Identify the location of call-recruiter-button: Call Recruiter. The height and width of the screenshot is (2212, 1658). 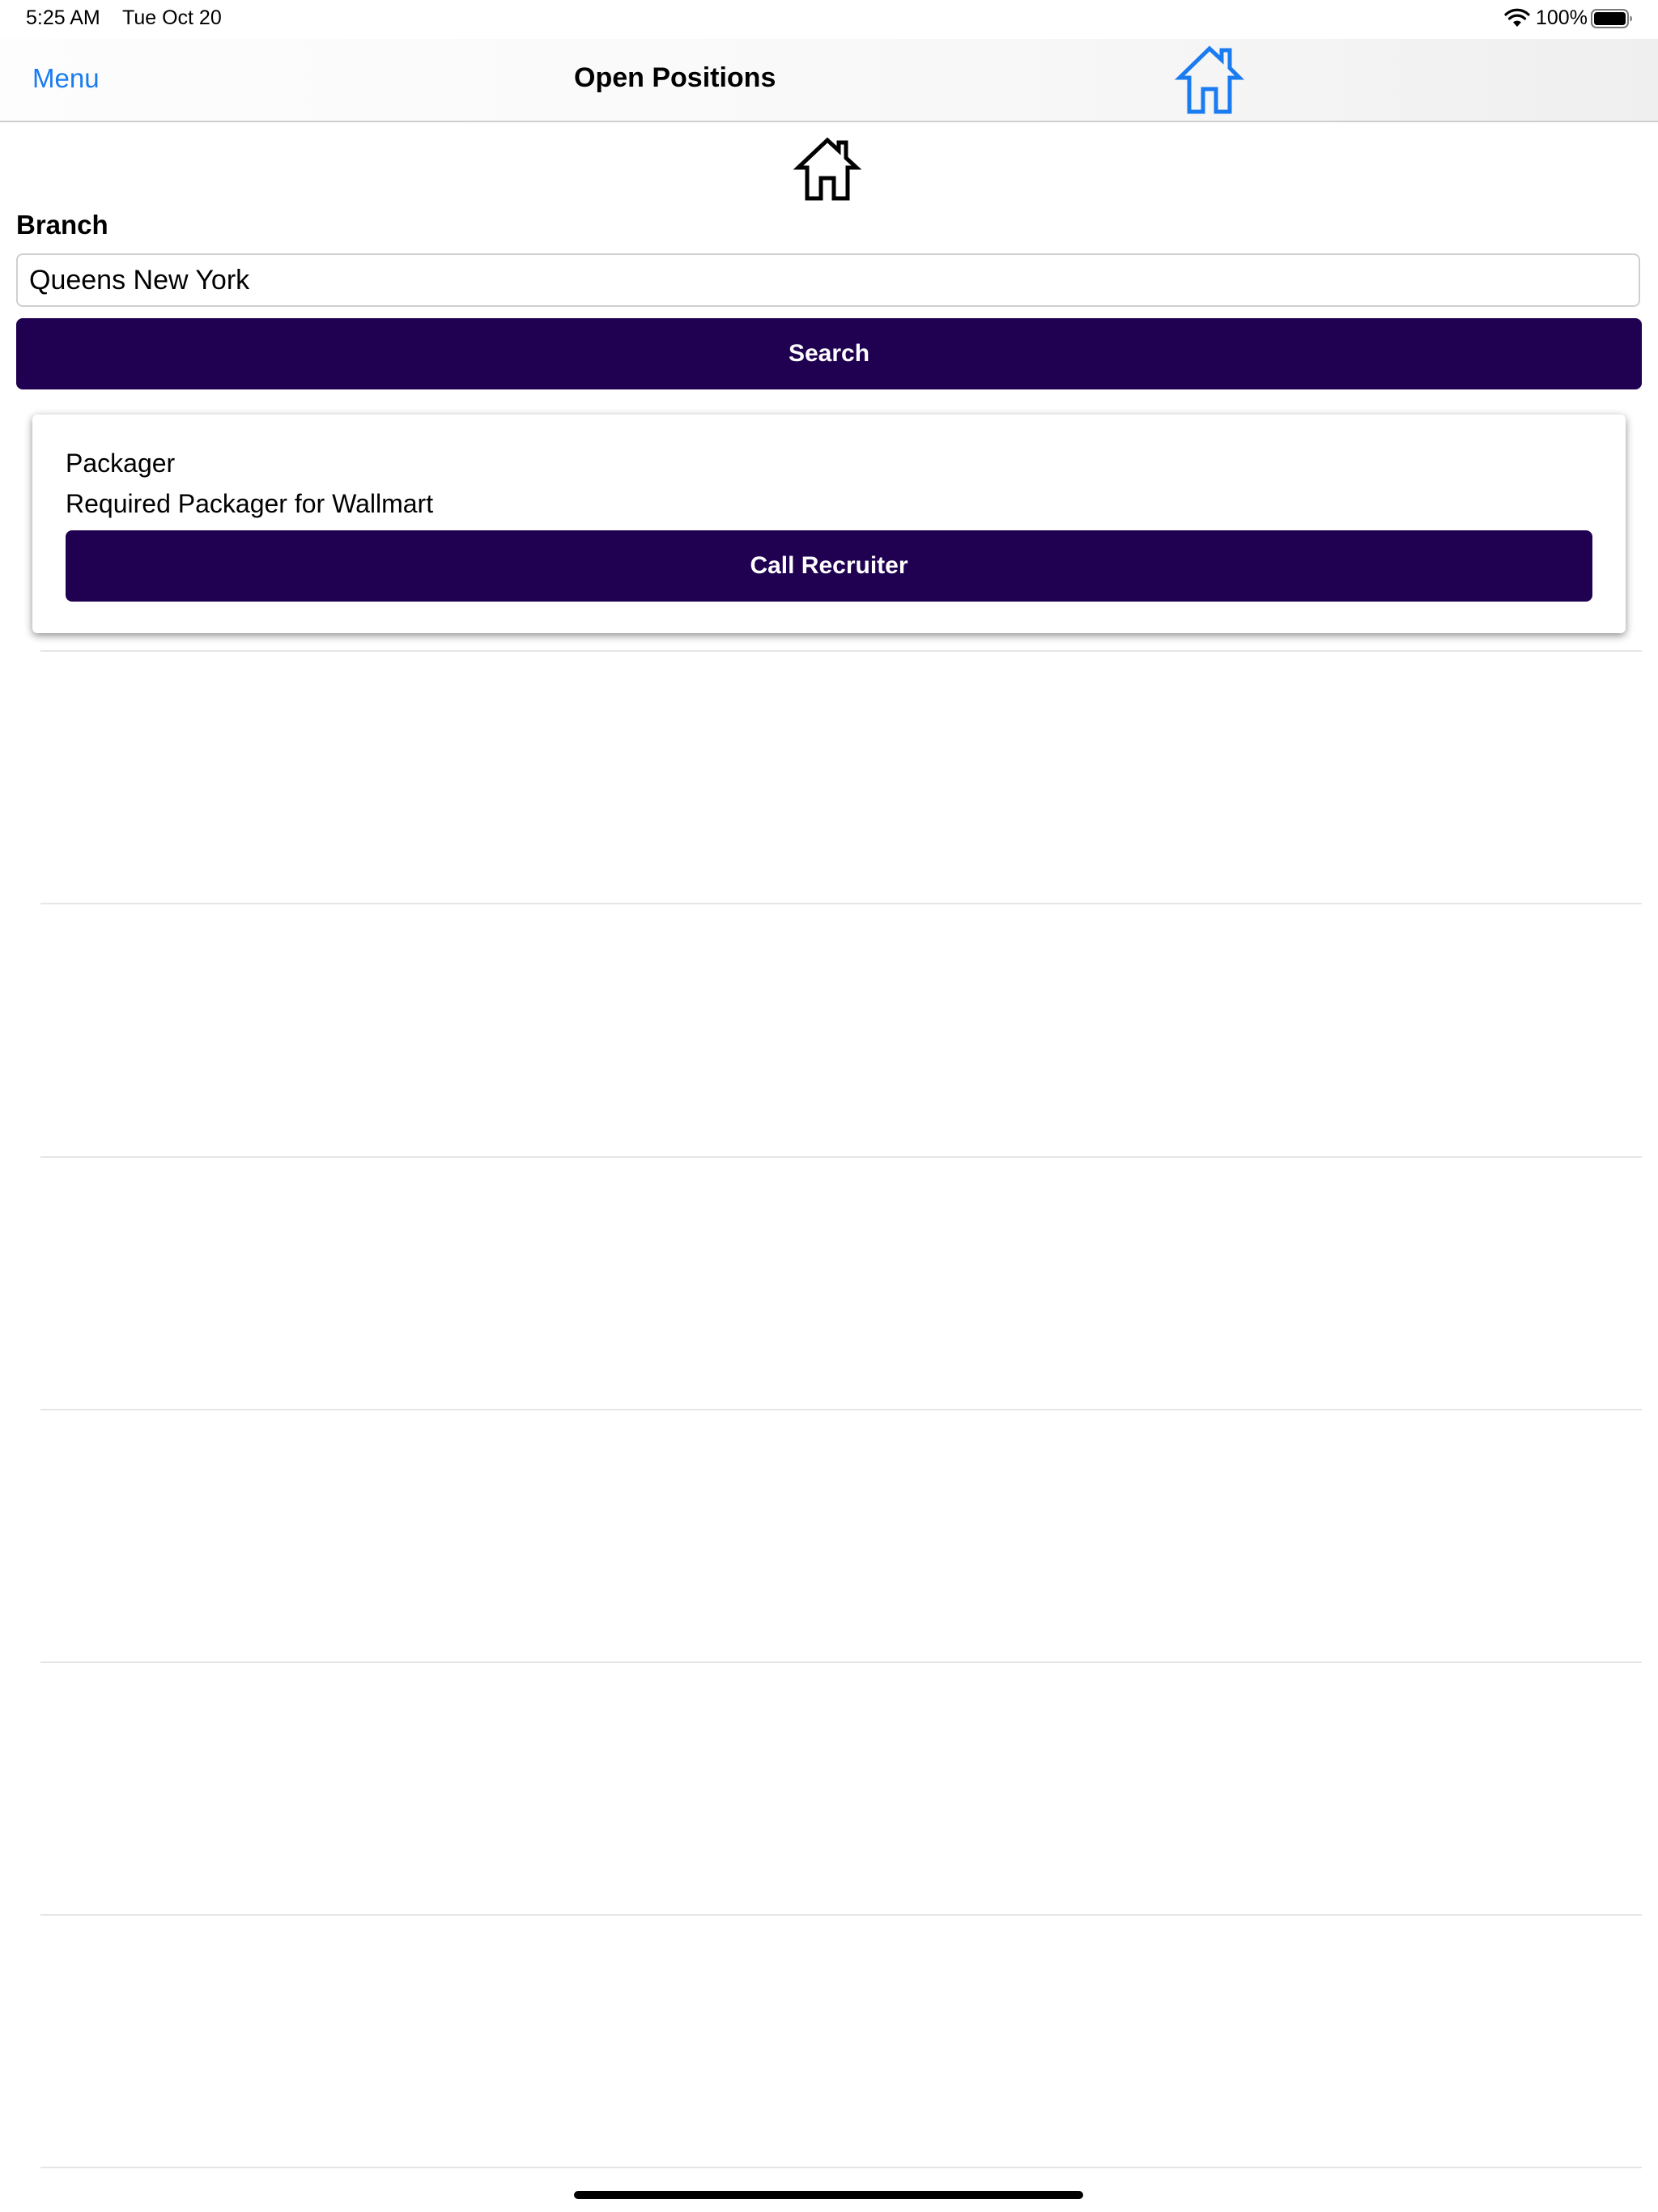
(829, 566).